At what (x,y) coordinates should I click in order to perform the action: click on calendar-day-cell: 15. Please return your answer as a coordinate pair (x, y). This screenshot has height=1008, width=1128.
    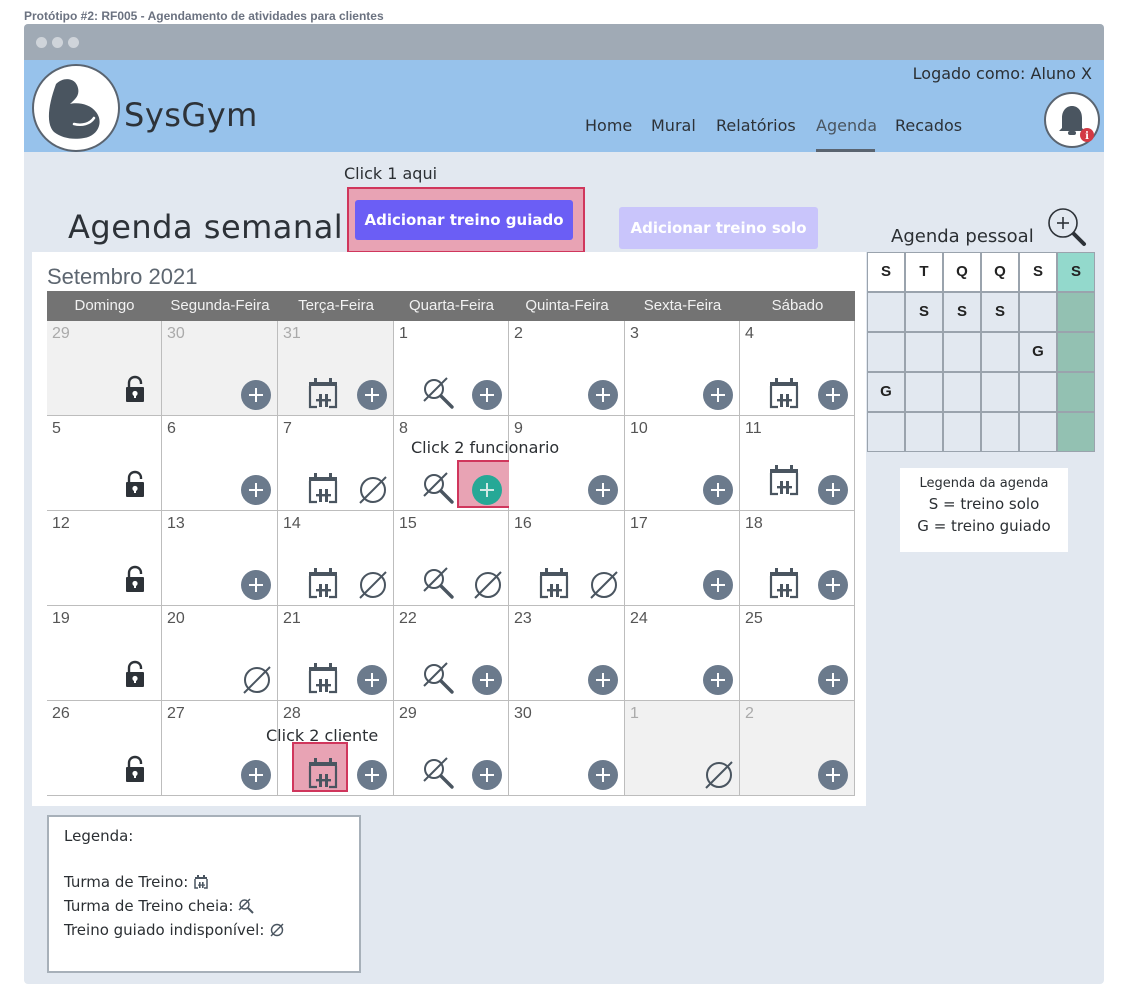
    Looking at the image, I should click on (451, 558).